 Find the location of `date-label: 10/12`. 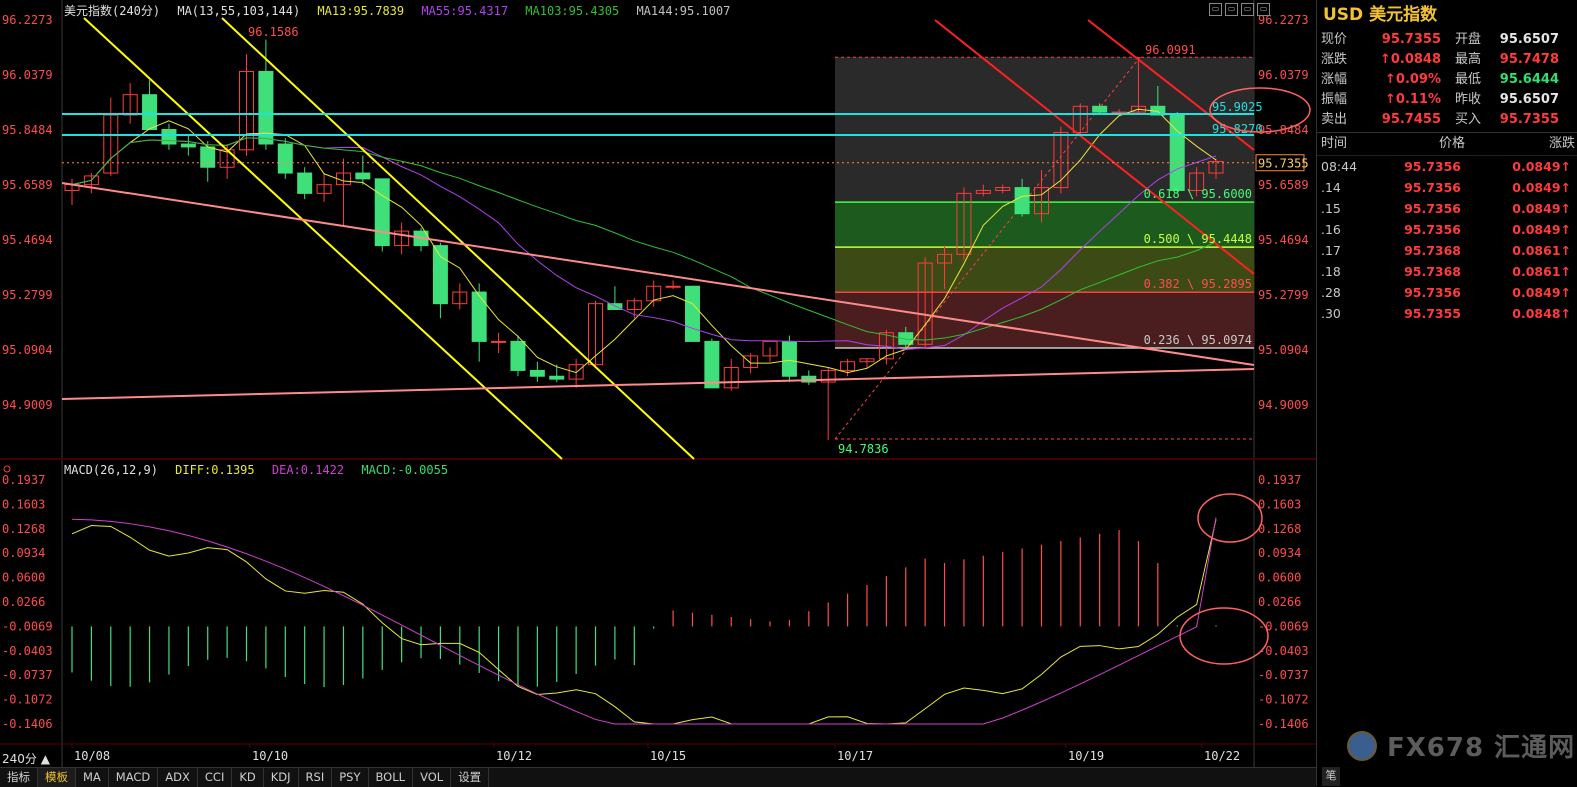

date-label: 10/12 is located at coordinates (514, 756).